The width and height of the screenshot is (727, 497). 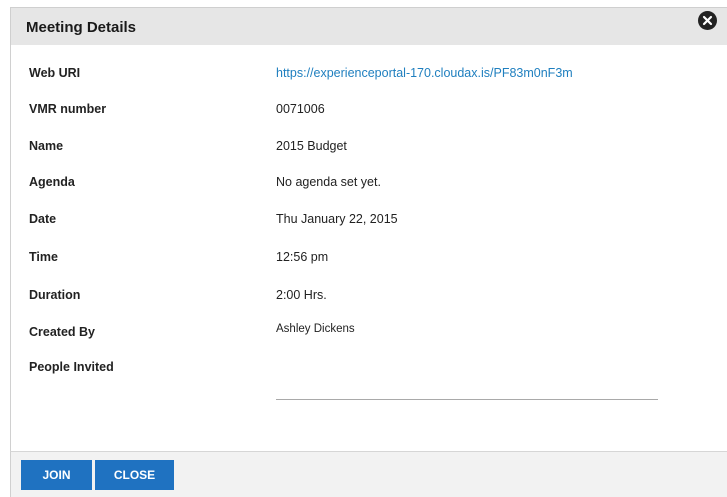 I want to click on dialog-header: Meeting Details, so click(x=368, y=26).